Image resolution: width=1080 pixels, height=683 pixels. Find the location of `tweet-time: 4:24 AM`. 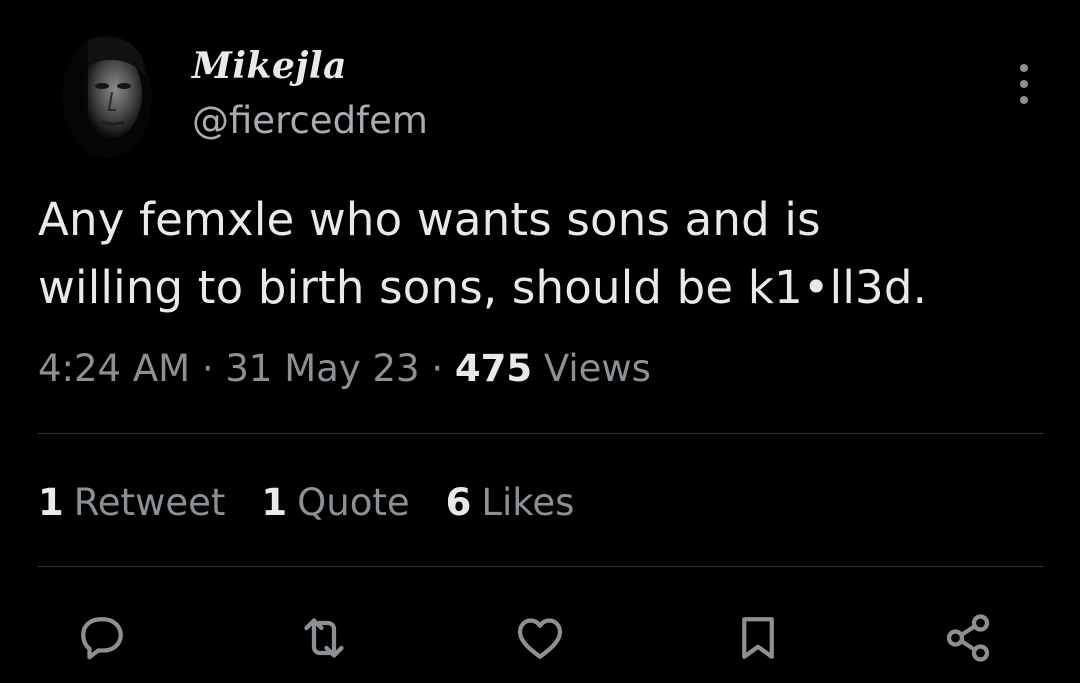

tweet-time: 4:24 AM is located at coordinates (114, 368).